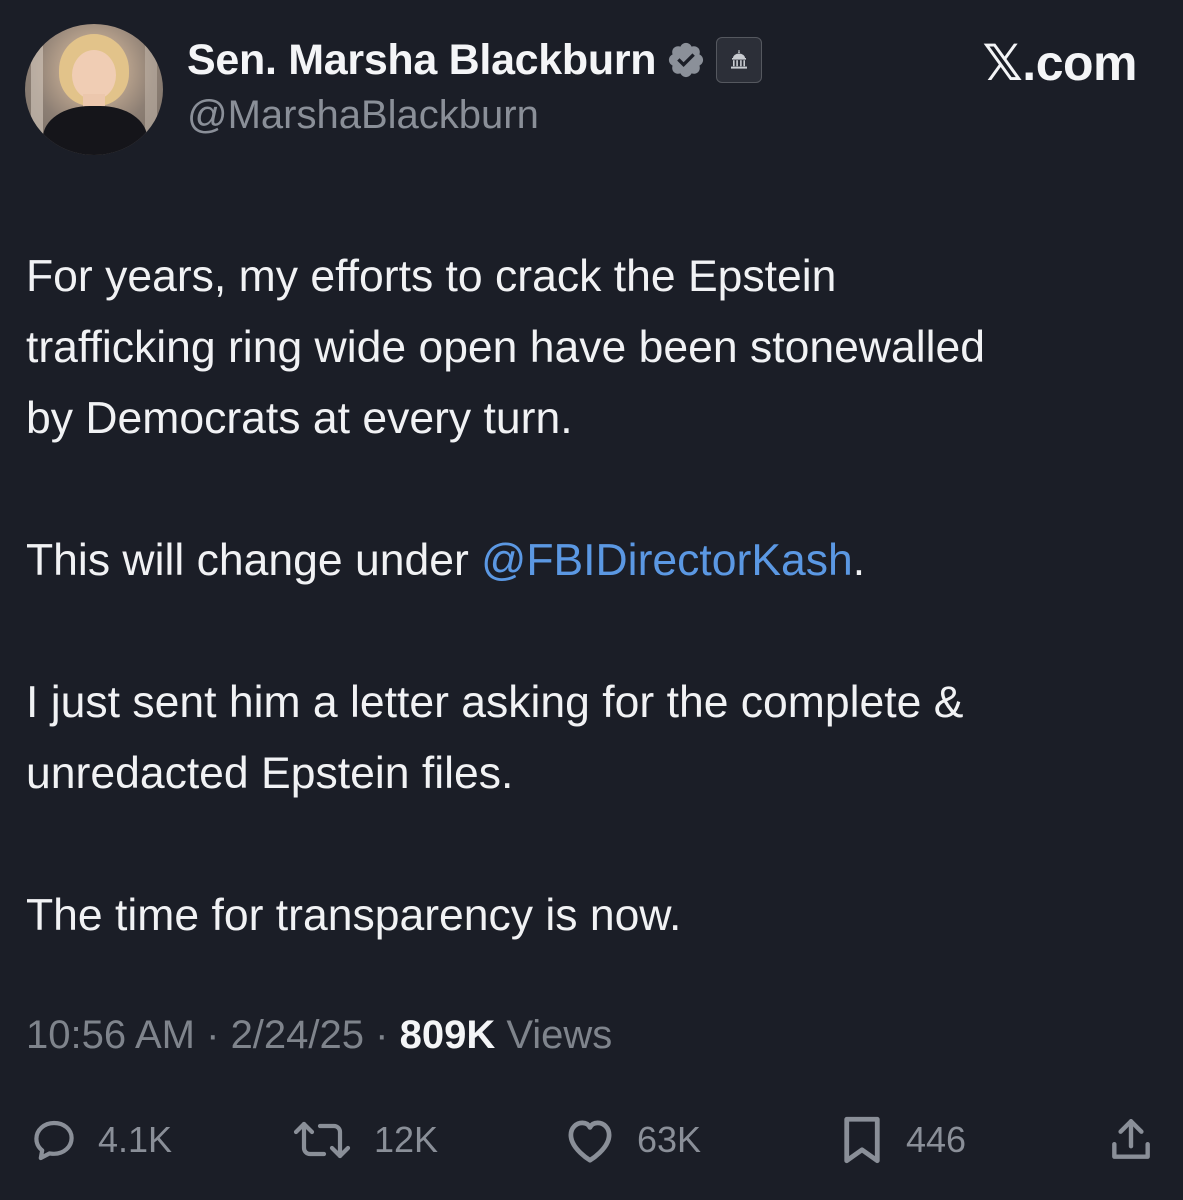 This screenshot has height=1200, width=1183. I want to click on author-name: Sen. Marsha Blackburn, so click(422, 60).